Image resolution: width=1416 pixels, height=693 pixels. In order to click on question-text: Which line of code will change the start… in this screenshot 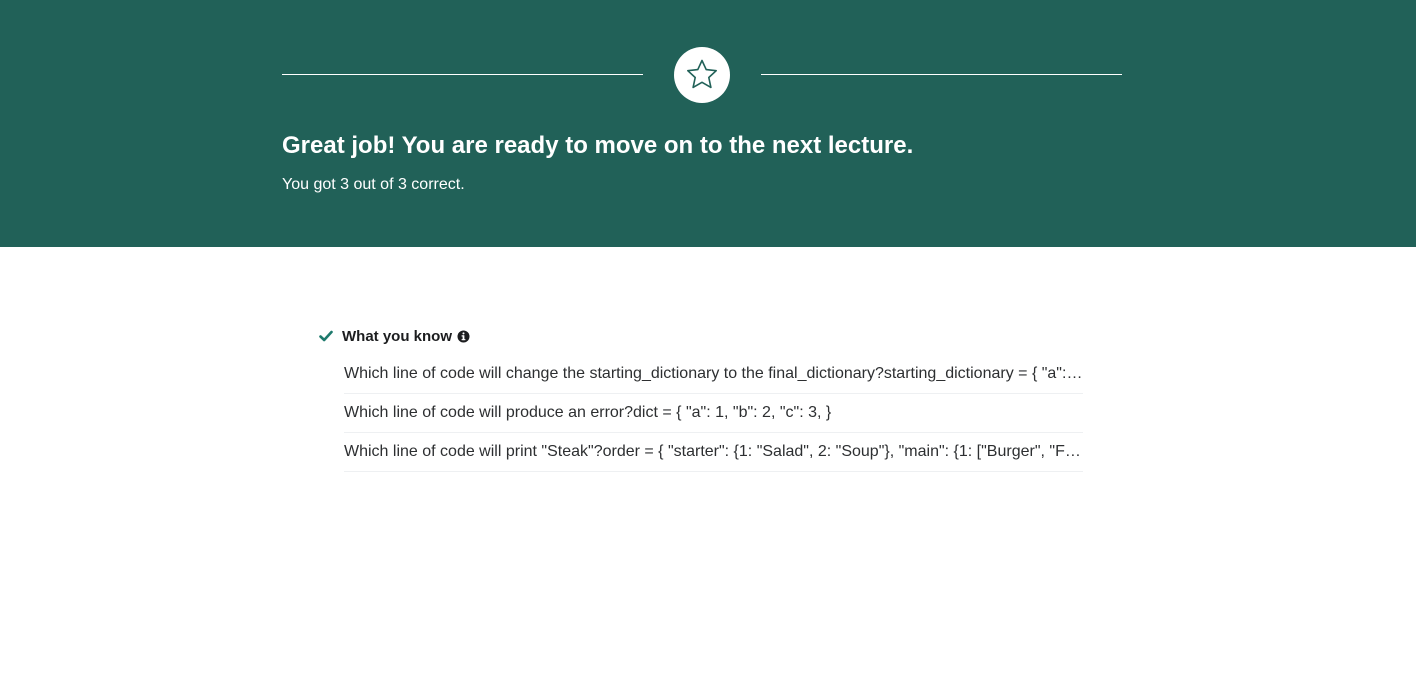, I will do `click(713, 373)`.